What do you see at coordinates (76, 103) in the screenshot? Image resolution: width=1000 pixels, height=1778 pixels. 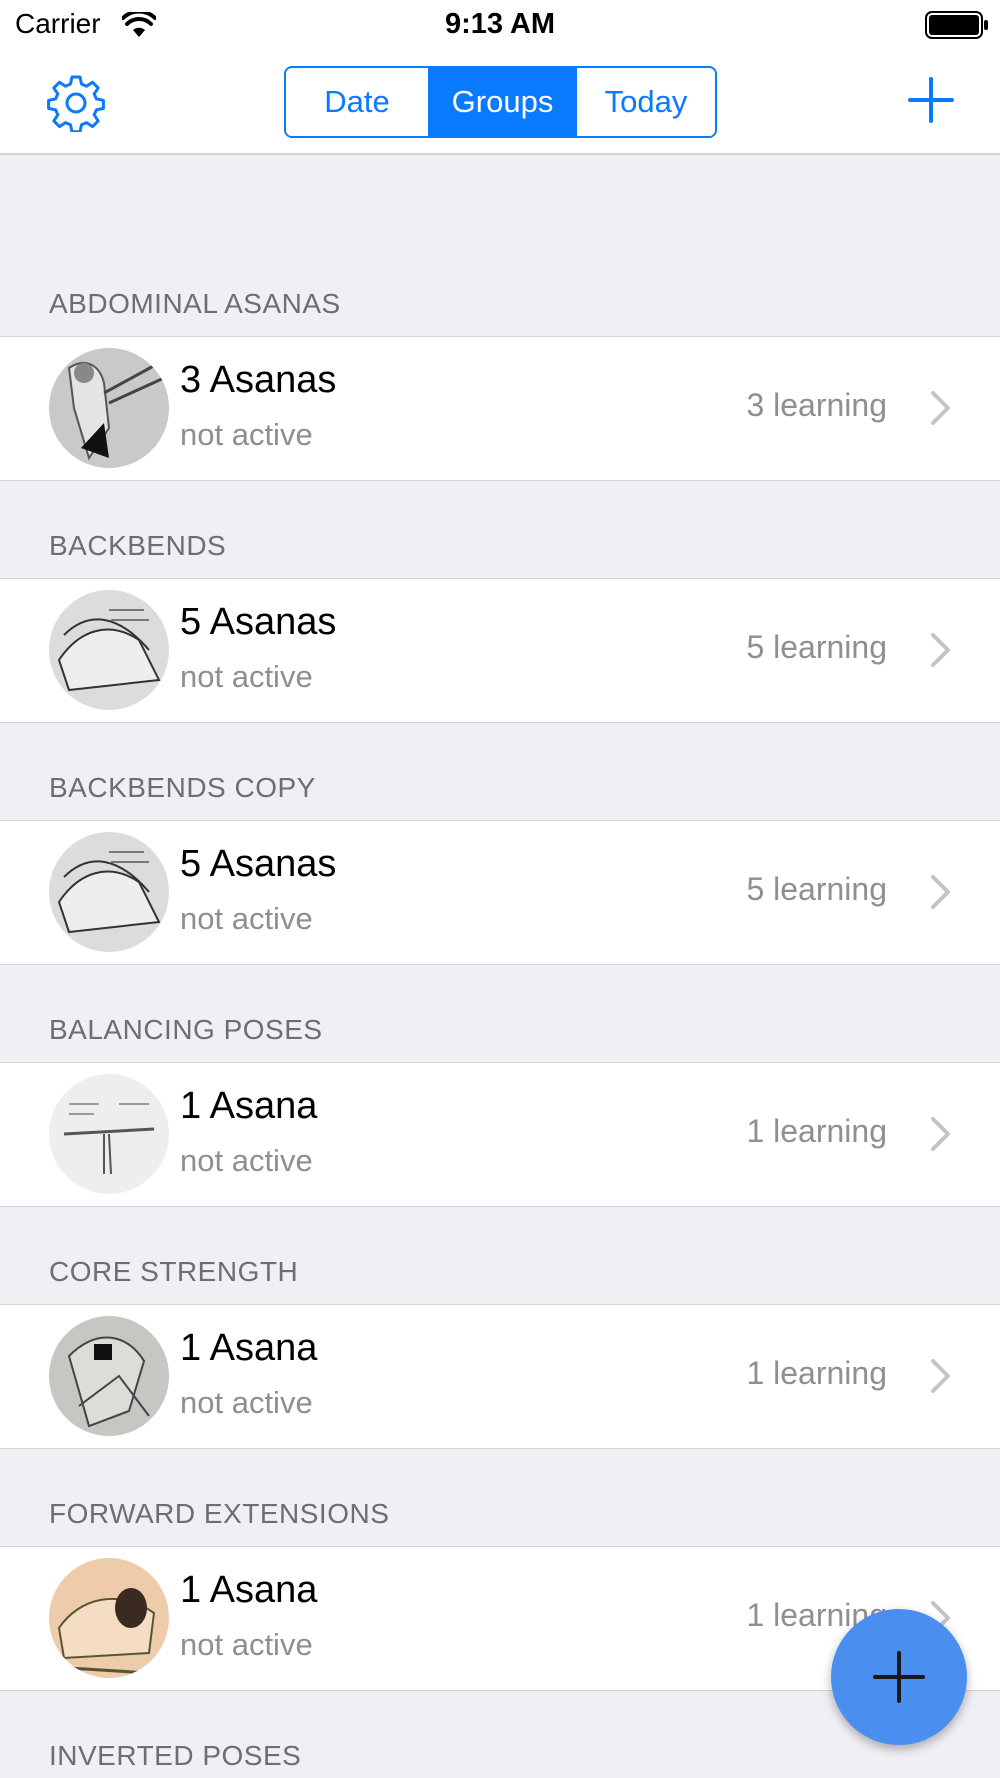 I see `gear-icon` at bounding box center [76, 103].